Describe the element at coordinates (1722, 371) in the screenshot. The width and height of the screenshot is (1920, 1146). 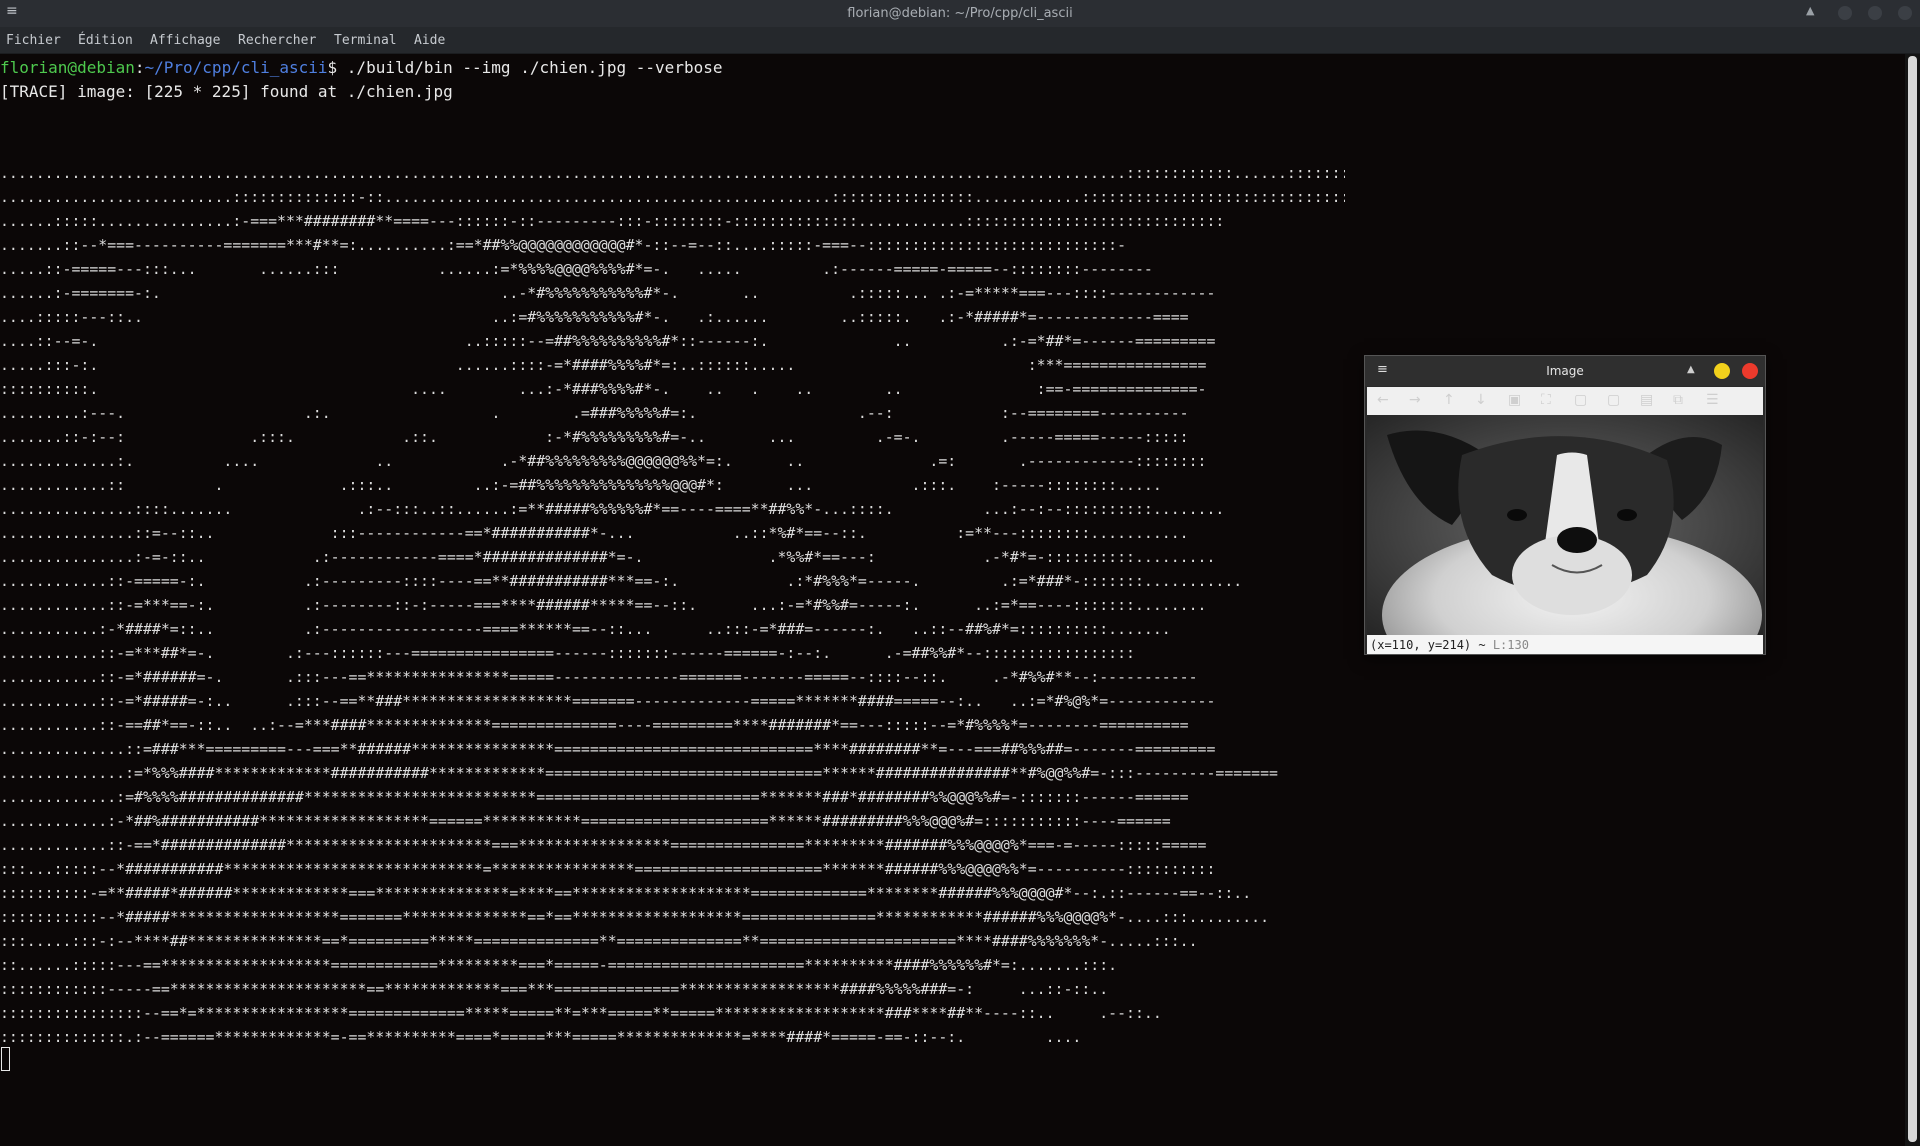
I see `viewer-minimize-button` at that location.